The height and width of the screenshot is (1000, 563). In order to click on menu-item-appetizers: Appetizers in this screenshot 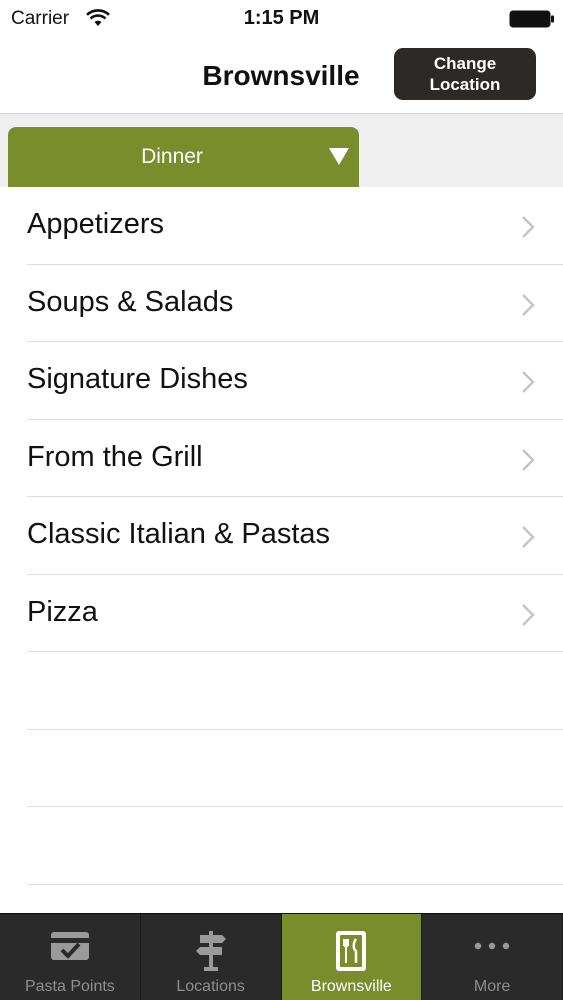, I will do `click(281, 226)`.